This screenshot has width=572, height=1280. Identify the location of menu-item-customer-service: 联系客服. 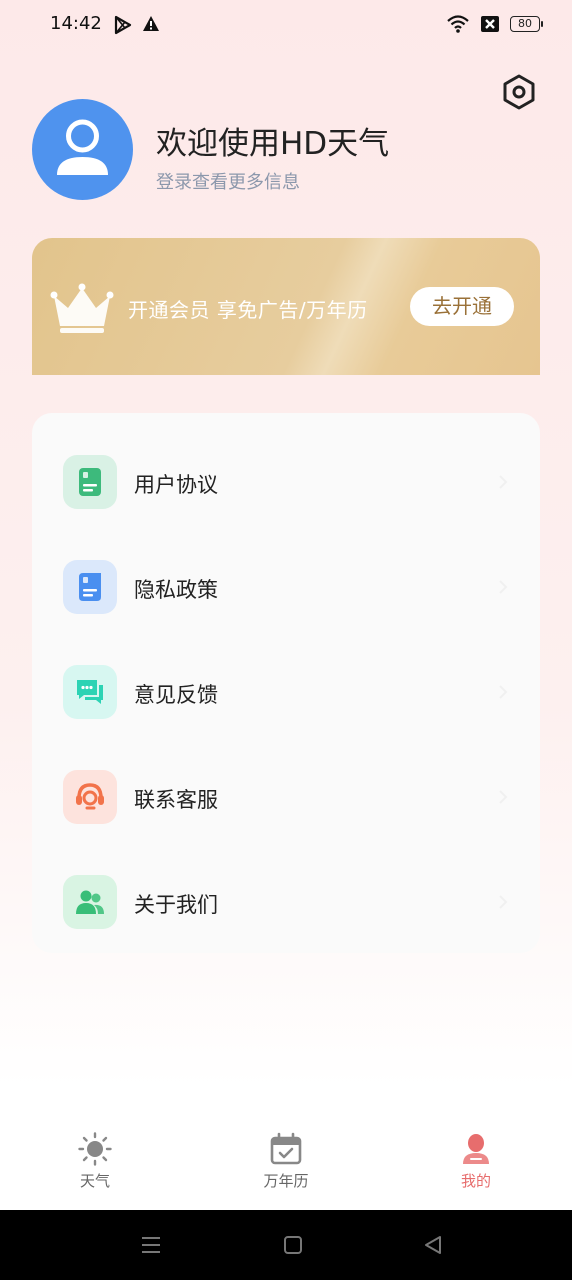
(286, 807).